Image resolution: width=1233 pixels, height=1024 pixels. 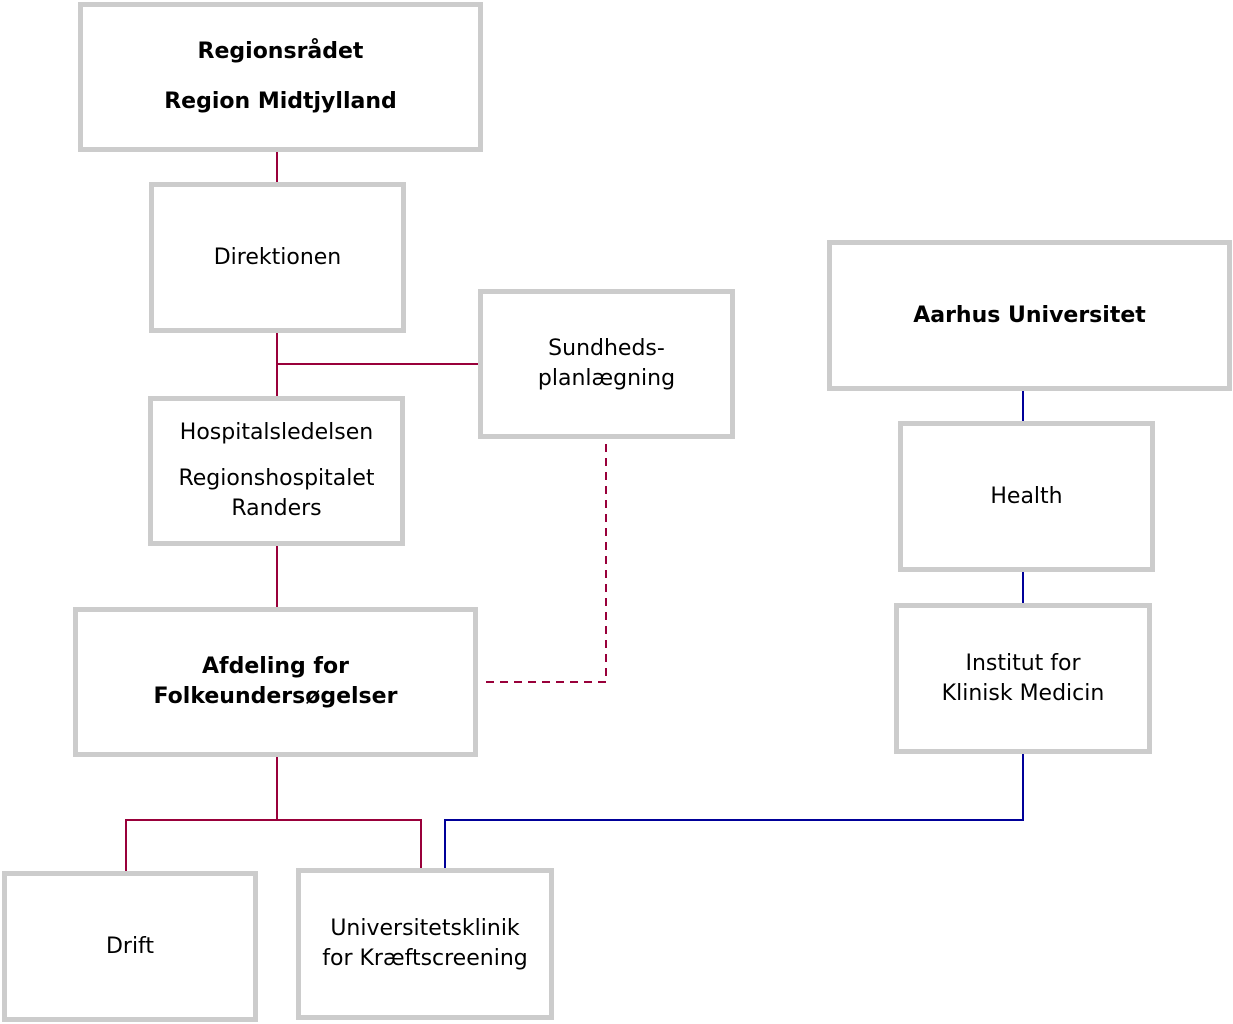 I want to click on node-aarhus-universitet: Aarhus Universitet, so click(x=1029, y=315).